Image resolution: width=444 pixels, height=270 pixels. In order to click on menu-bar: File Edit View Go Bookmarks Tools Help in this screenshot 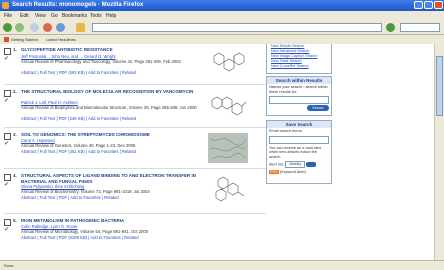, I will do `click(222, 16)`.